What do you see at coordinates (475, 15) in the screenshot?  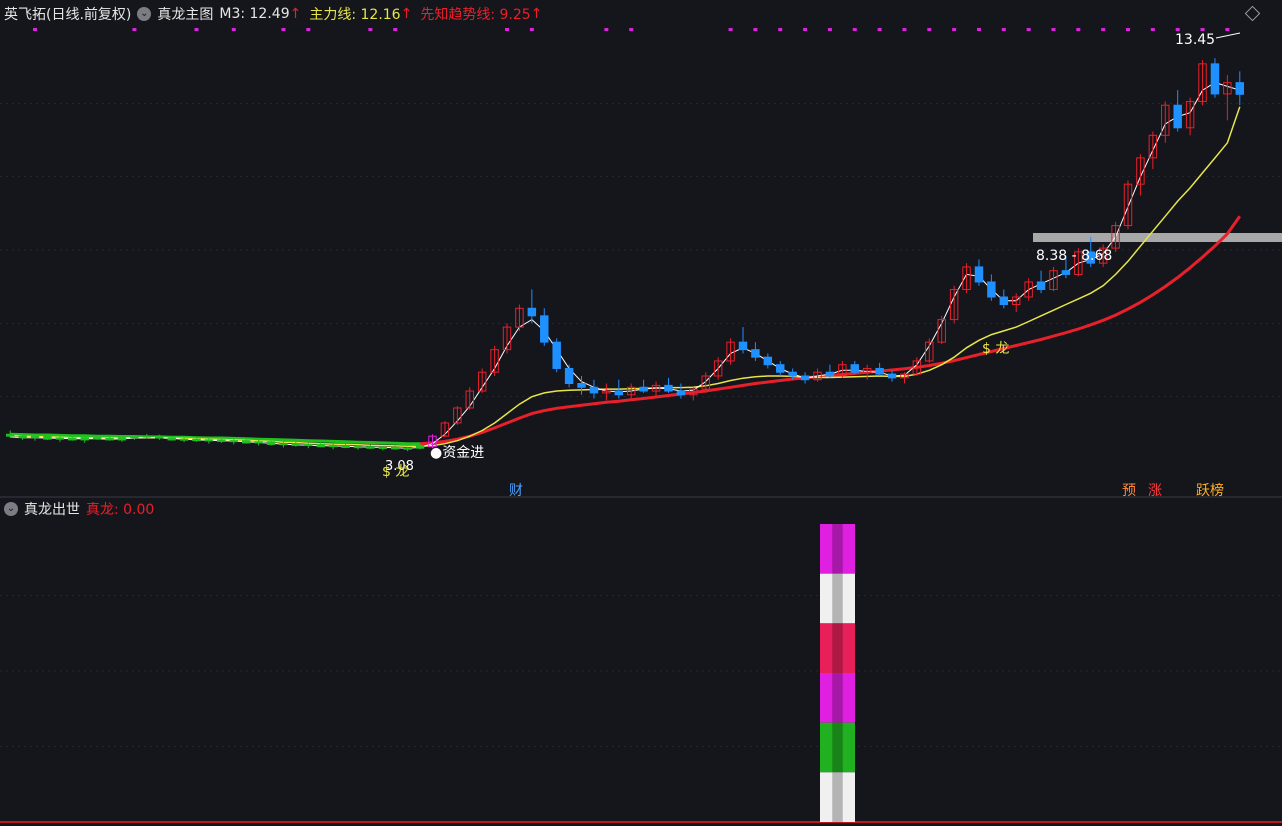 I see `xianzhi-value: 先知趋势线: 9.25` at bounding box center [475, 15].